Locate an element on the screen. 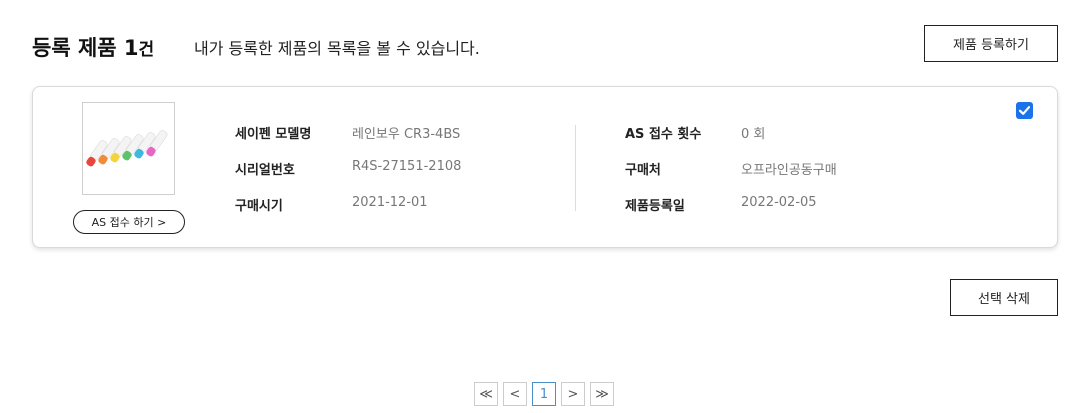  delete-selected-button: 선택 삭제 is located at coordinates (1004, 297).